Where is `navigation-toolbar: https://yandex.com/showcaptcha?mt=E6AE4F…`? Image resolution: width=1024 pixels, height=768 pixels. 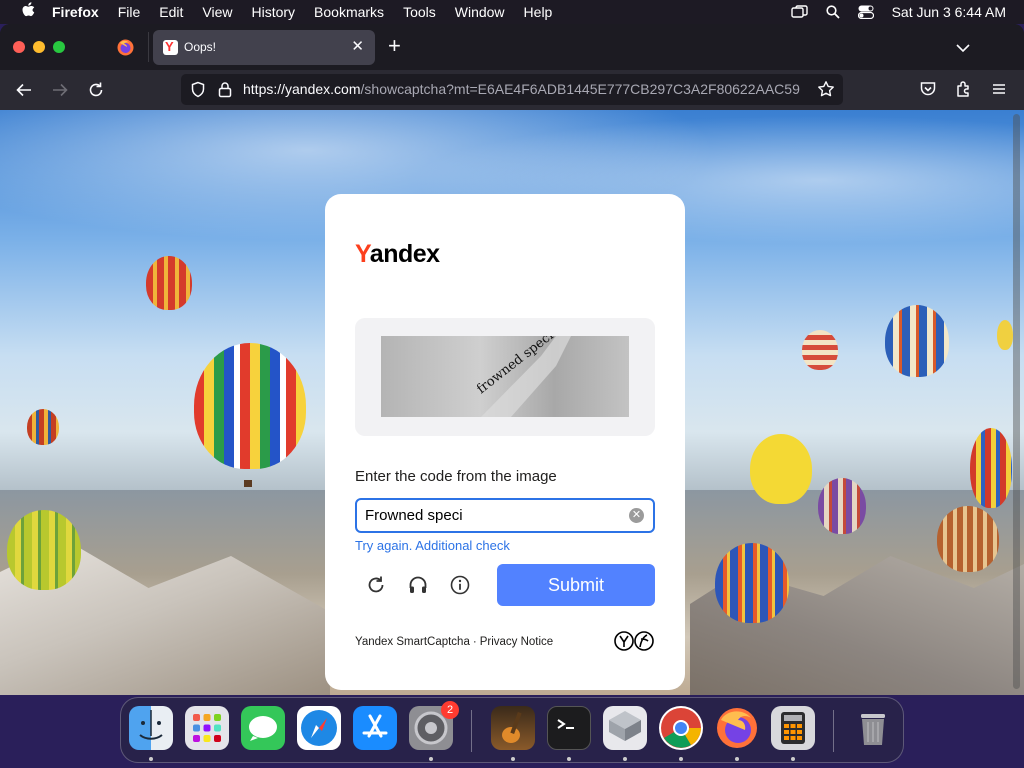
navigation-toolbar: https://yandex.com/showcaptcha?mt=E6AE4F… is located at coordinates (512, 90).